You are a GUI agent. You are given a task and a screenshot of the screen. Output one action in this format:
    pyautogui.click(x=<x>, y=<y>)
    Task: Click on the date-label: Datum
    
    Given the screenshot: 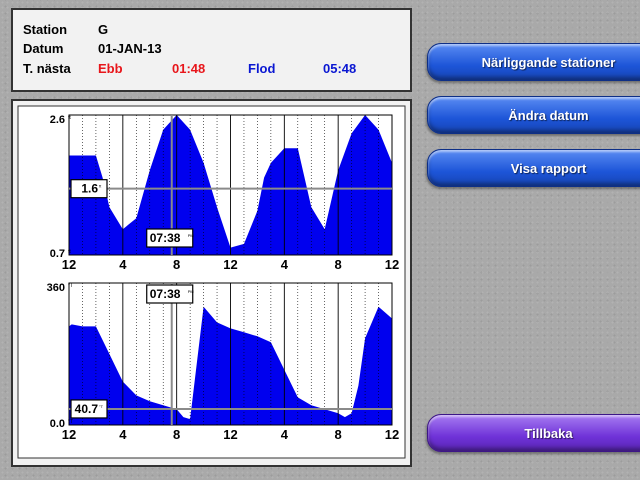 What is the action you would take?
    pyautogui.click(x=43, y=48)
    